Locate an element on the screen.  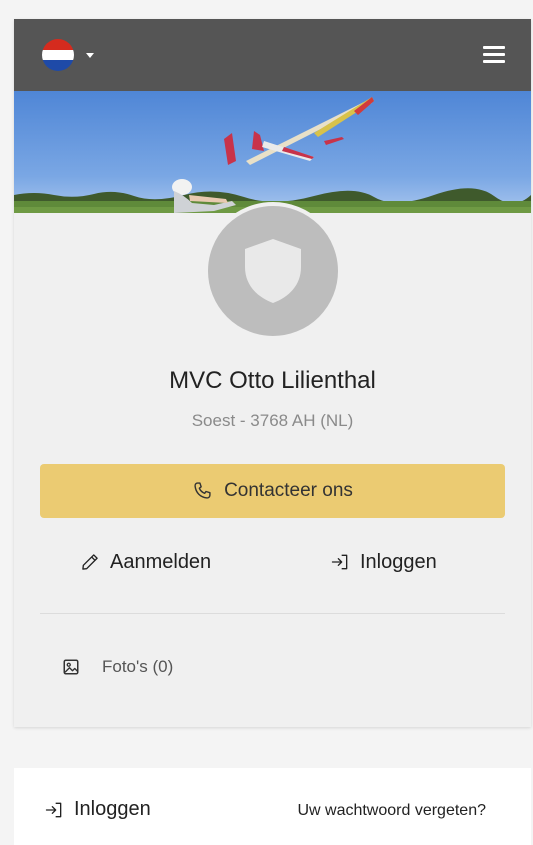
photos-link: Foto's (0) is located at coordinates (117, 667).